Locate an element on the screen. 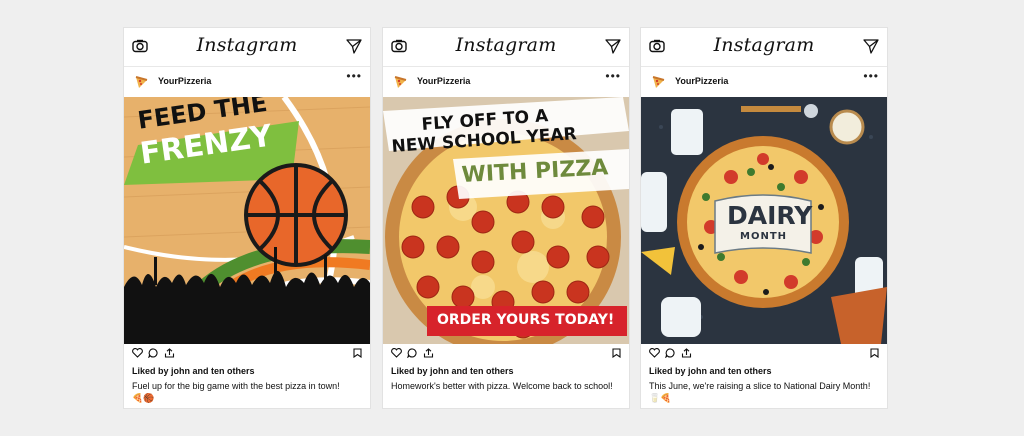 This screenshot has width=1024, height=436. post-image: FEED THE FRENZY is located at coordinates (247, 220).